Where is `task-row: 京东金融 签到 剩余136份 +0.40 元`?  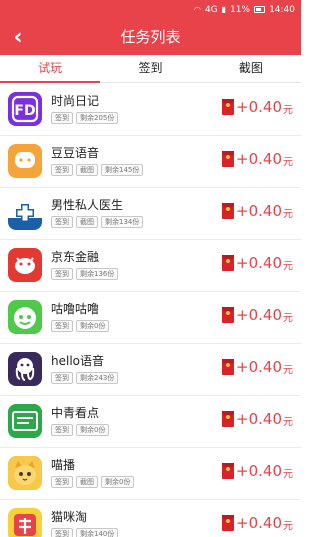
task-row: 京东金融 签到 剩余136份 +0.40 元 is located at coordinates (150, 266).